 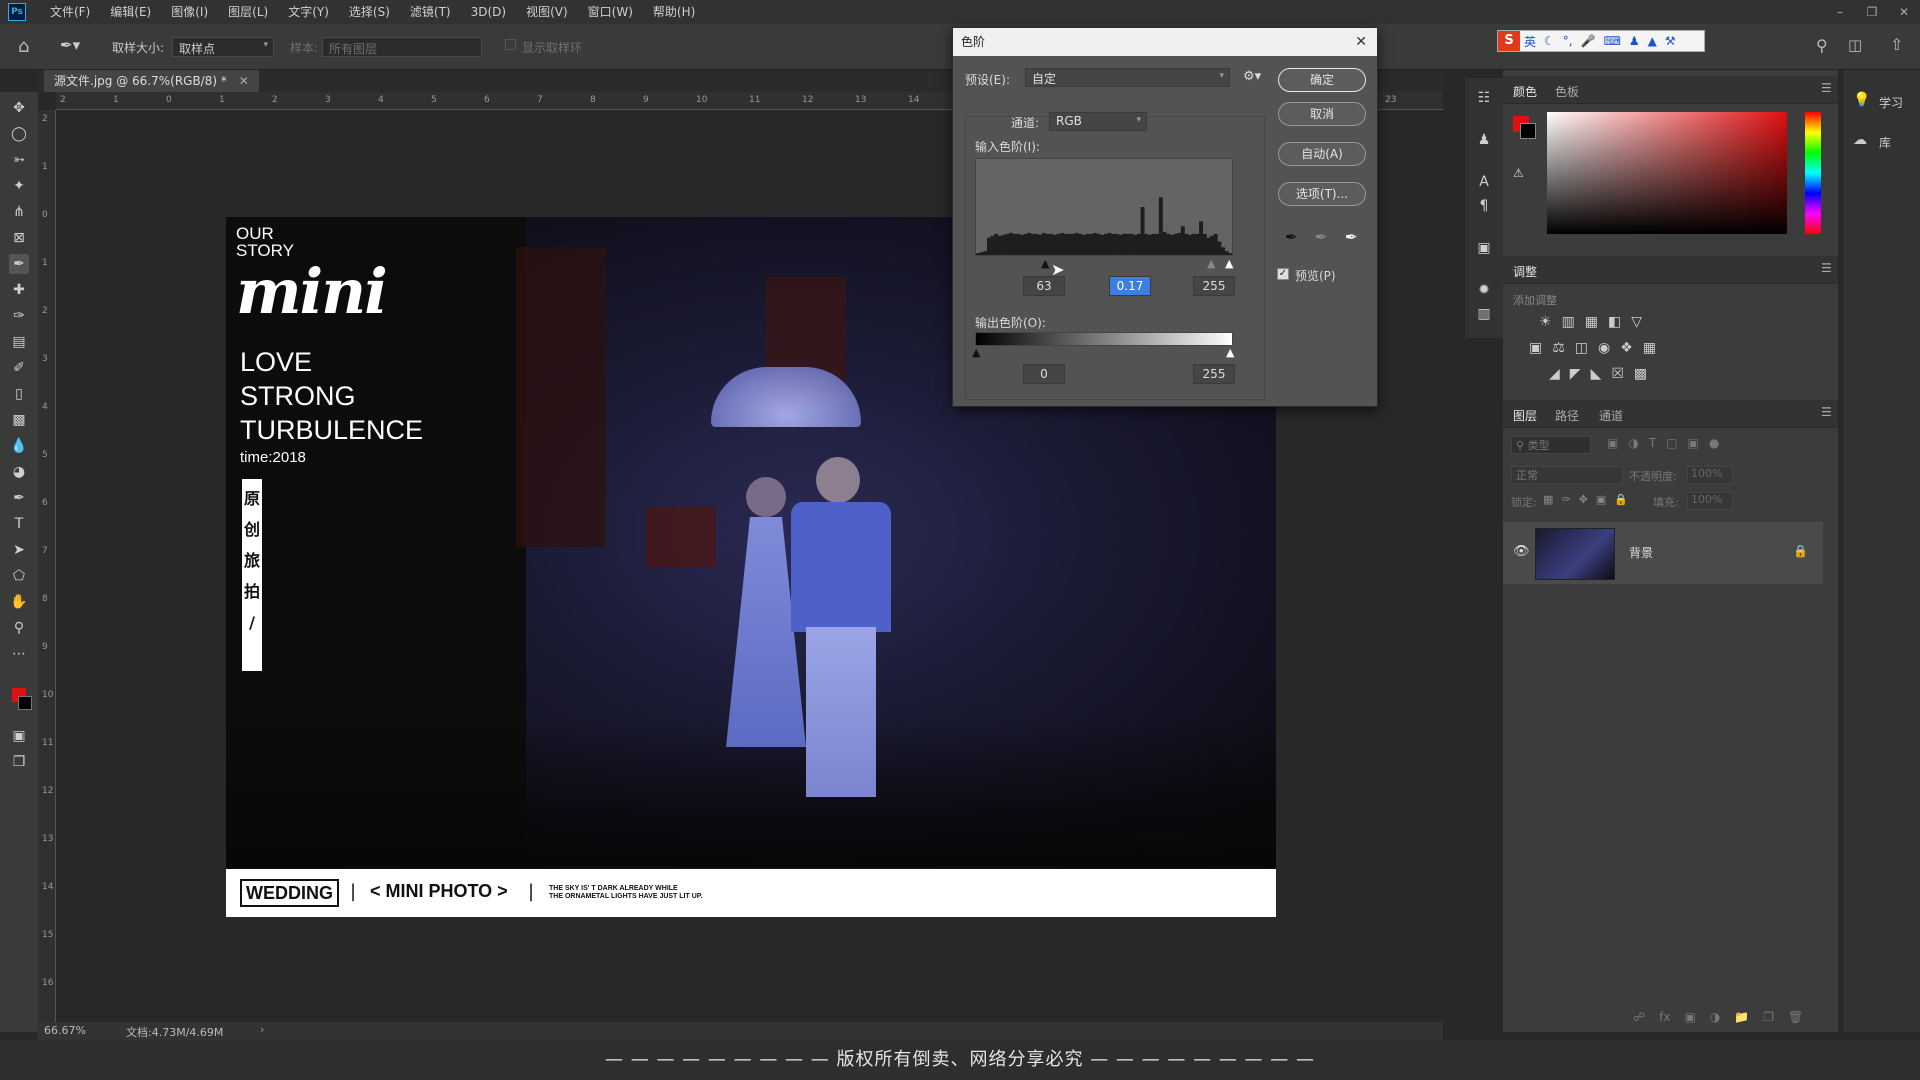 What do you see at coordinates (1554, 374) in the screenshot?
I see `invert-icon: ◢` at bounding box center [1554, 374].